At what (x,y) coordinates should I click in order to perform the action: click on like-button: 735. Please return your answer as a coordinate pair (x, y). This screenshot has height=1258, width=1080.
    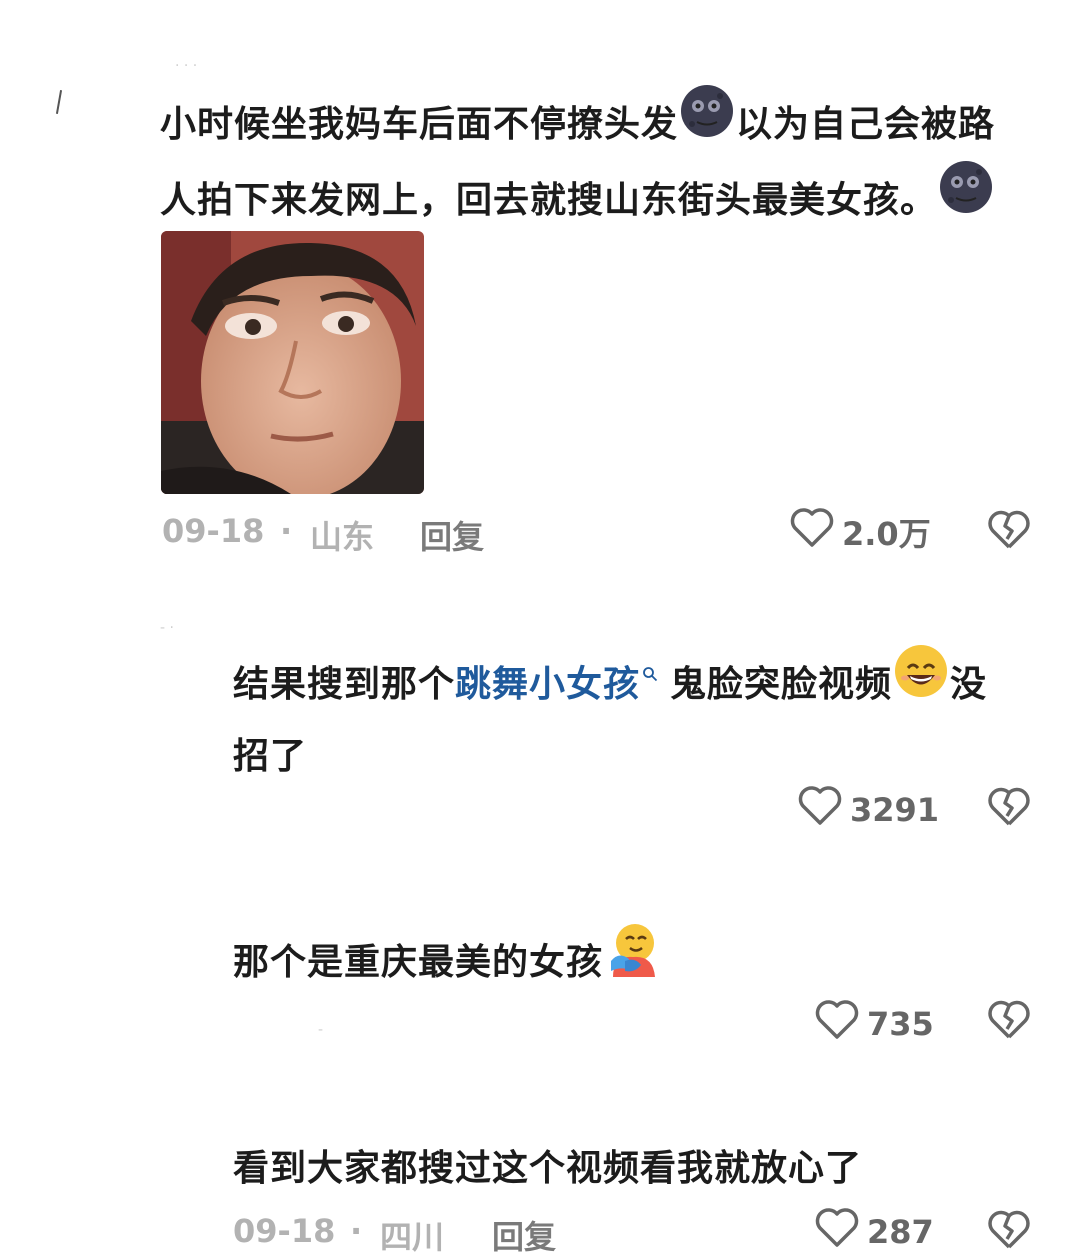
    Looking at the image, I should click on (874, 1024).